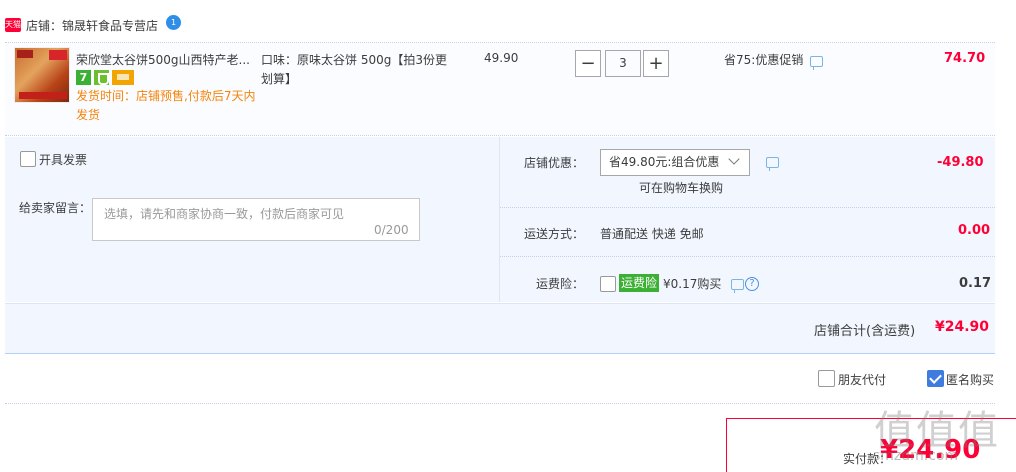 This screenshot has height=472, width=1016. I want to click on friend-pay-label: 朋友代付, so click(862, 379).